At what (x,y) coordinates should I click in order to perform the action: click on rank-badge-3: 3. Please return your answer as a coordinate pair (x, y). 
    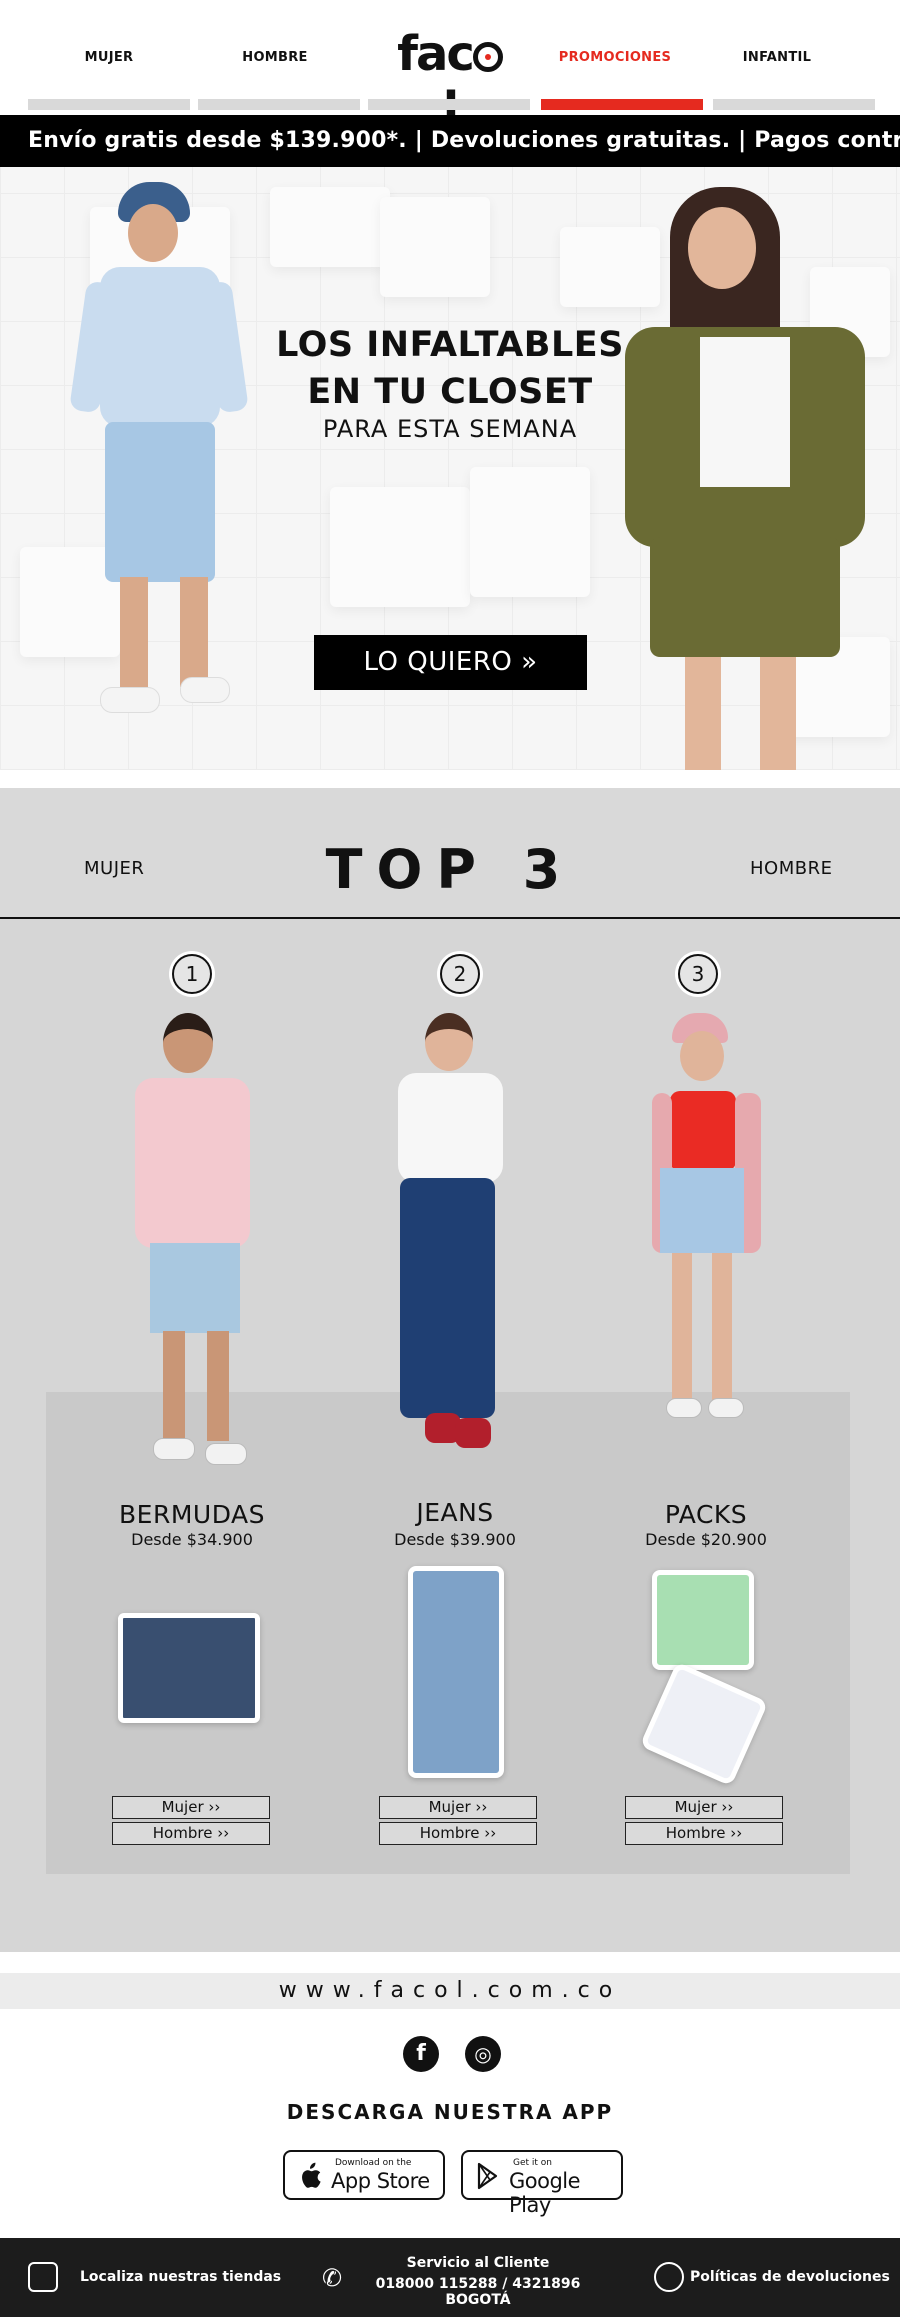
    Looking at the image, I should click on (698, 974).